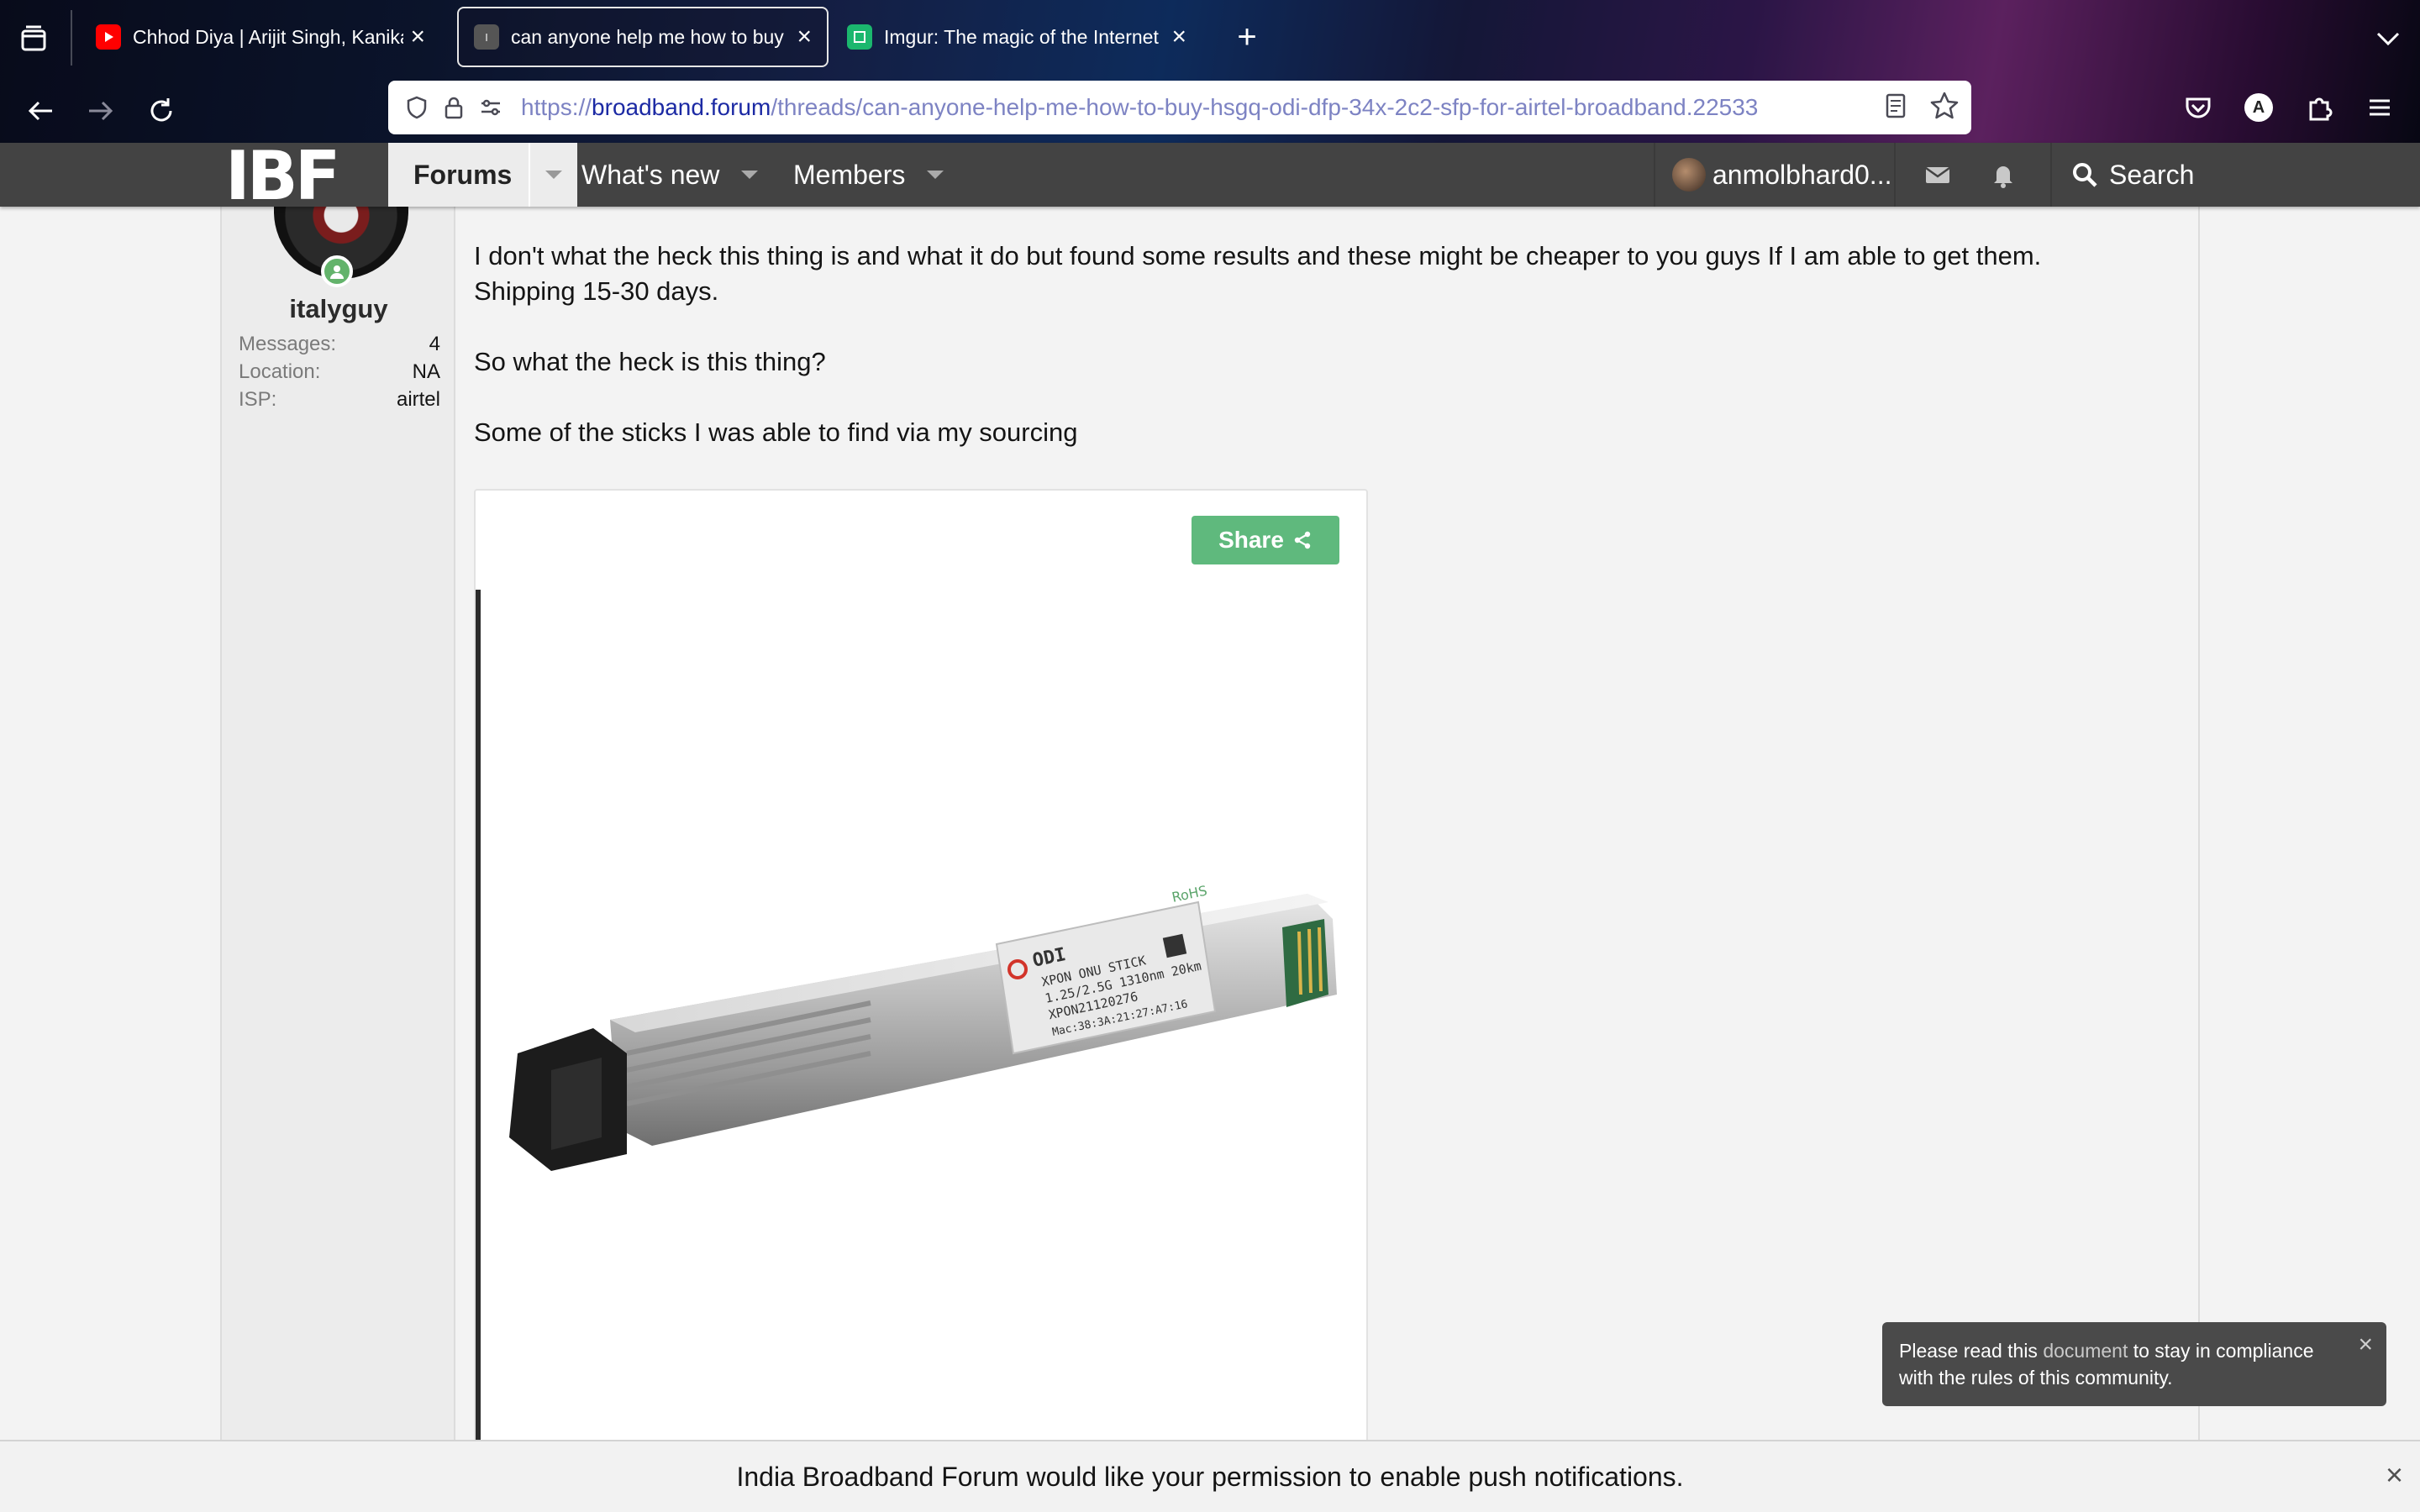 The height and width of the screenshot is (1512, 2420). Describe the element at coordinates (463, 174) in the screenshot. I see `nav-tab-label: Forums` at that location.